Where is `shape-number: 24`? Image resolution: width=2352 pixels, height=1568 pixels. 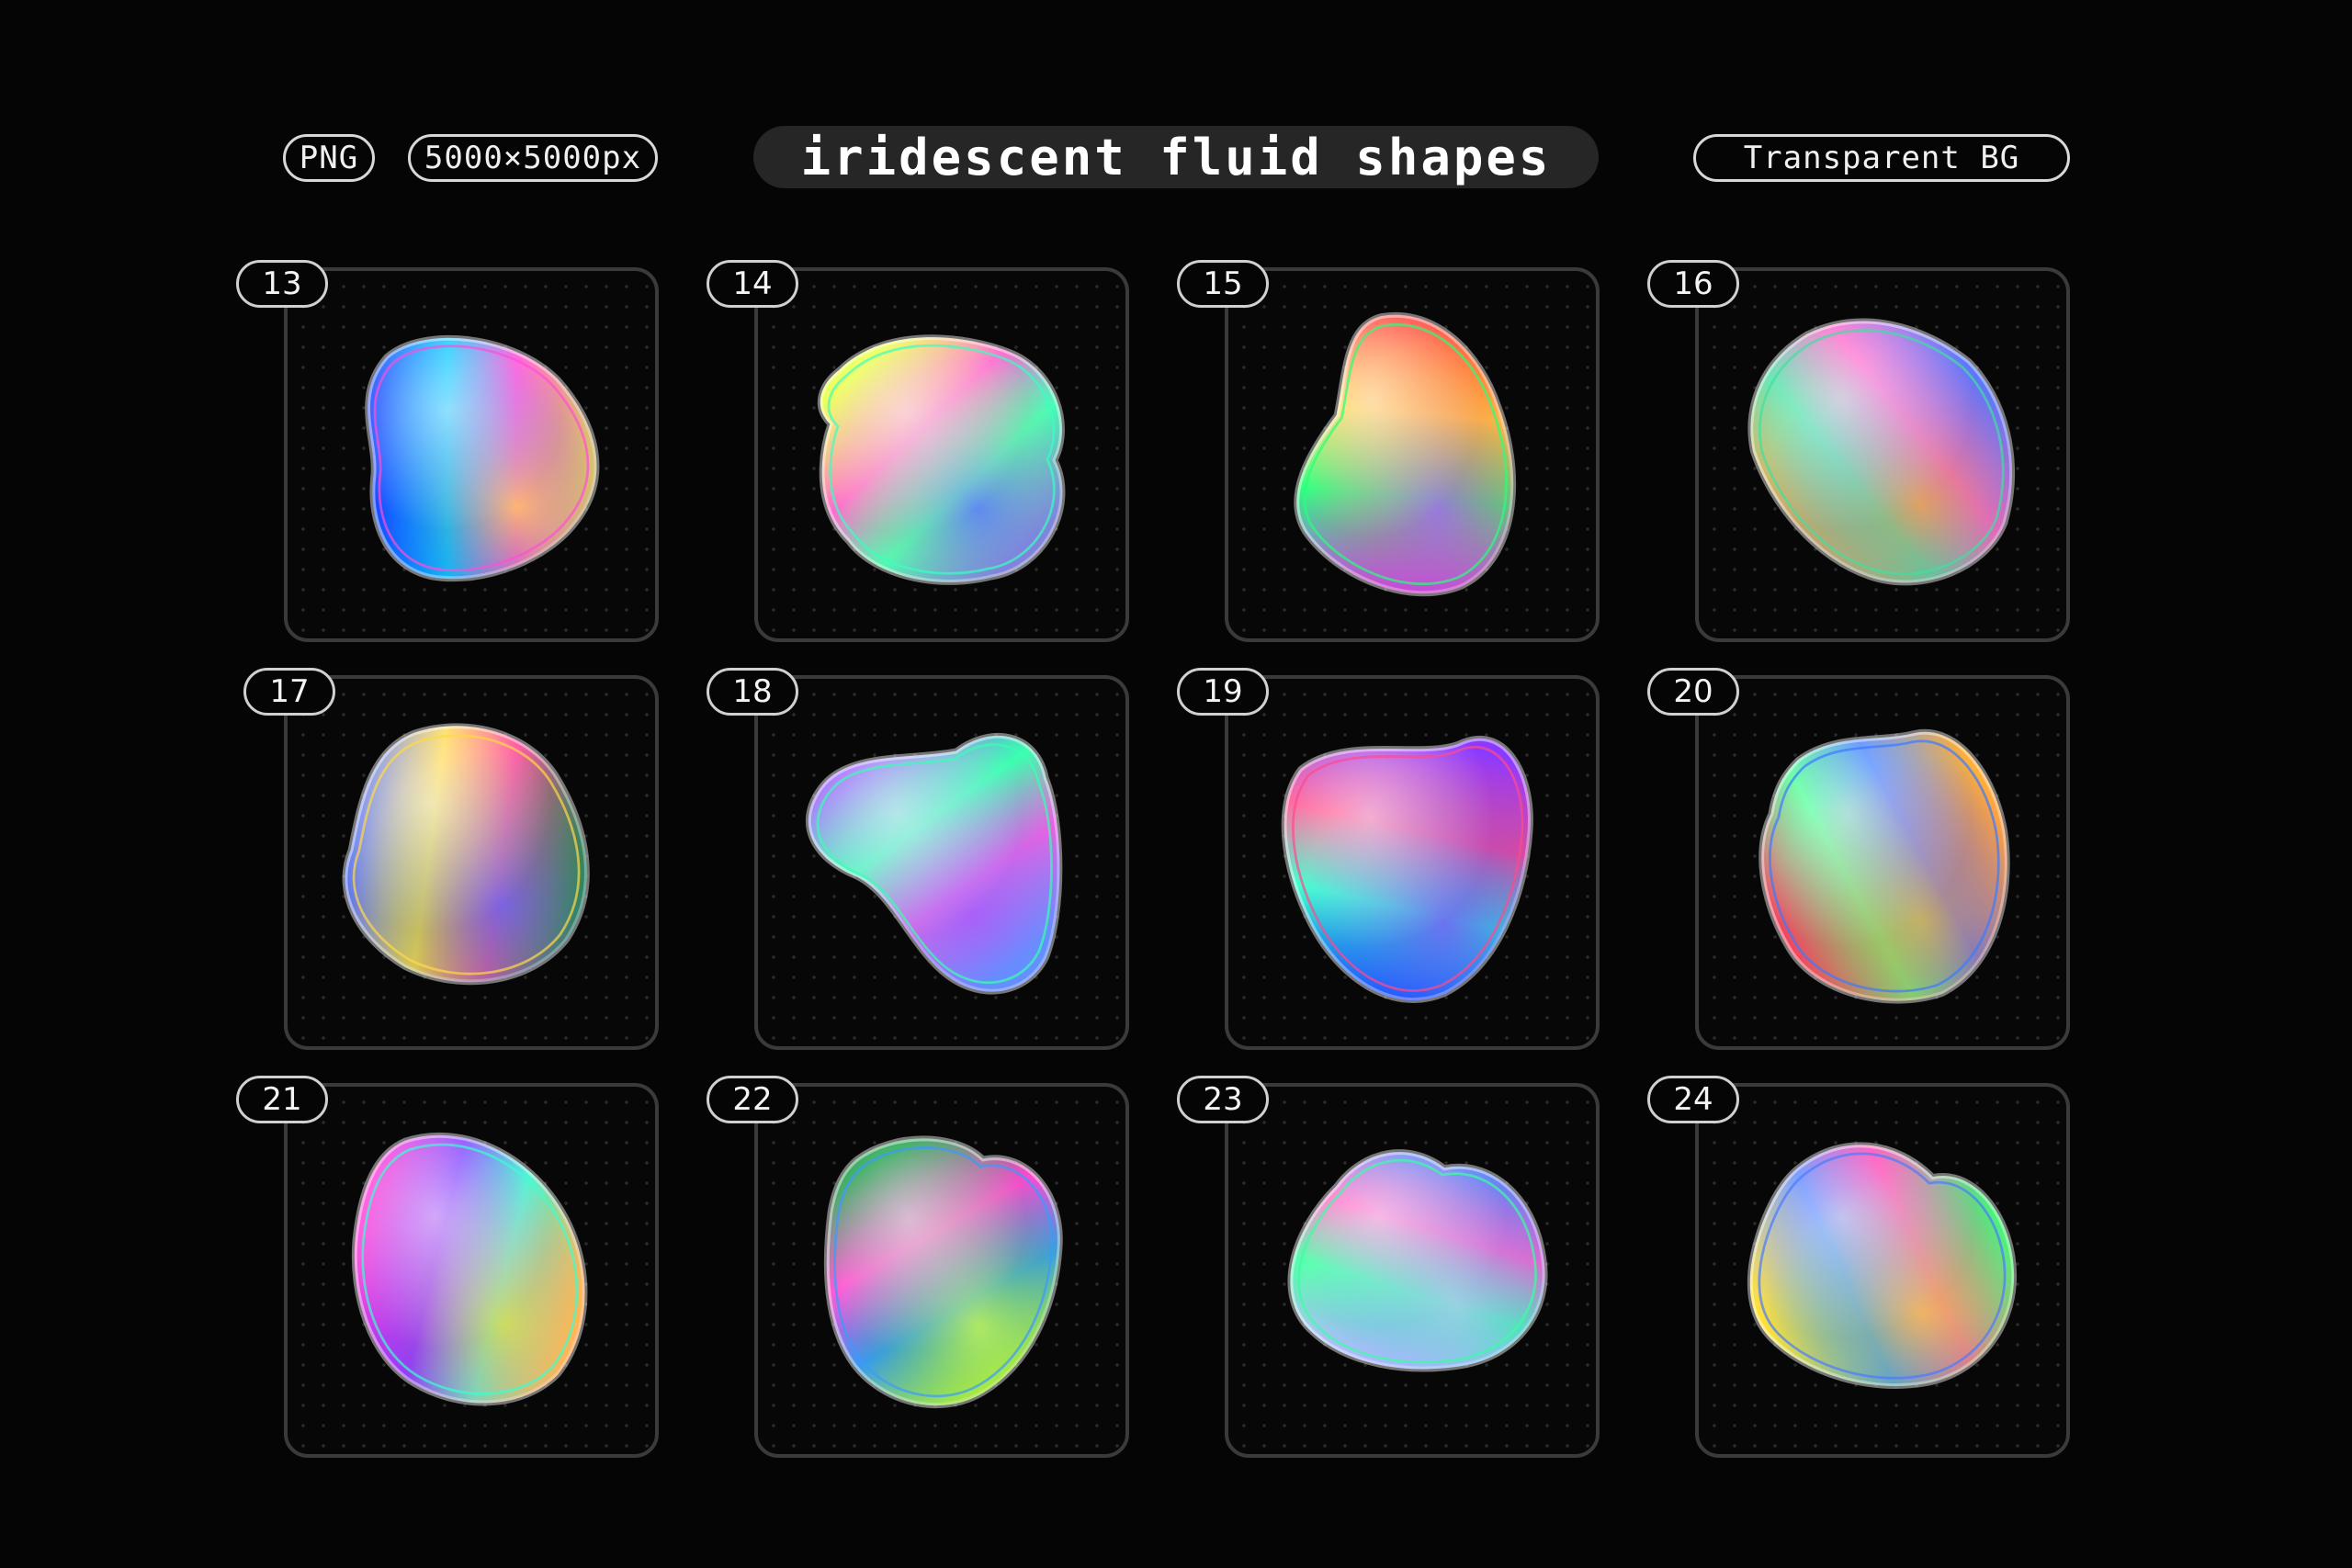 shape-number: 24 is located at coordinates (1693, 1100).